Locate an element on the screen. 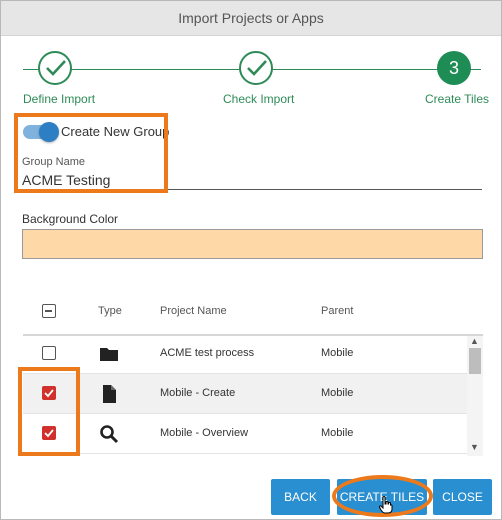 The image size is (502, 520). table-scrollbar: ▲ ▼ is located at coordinates (475, 396).